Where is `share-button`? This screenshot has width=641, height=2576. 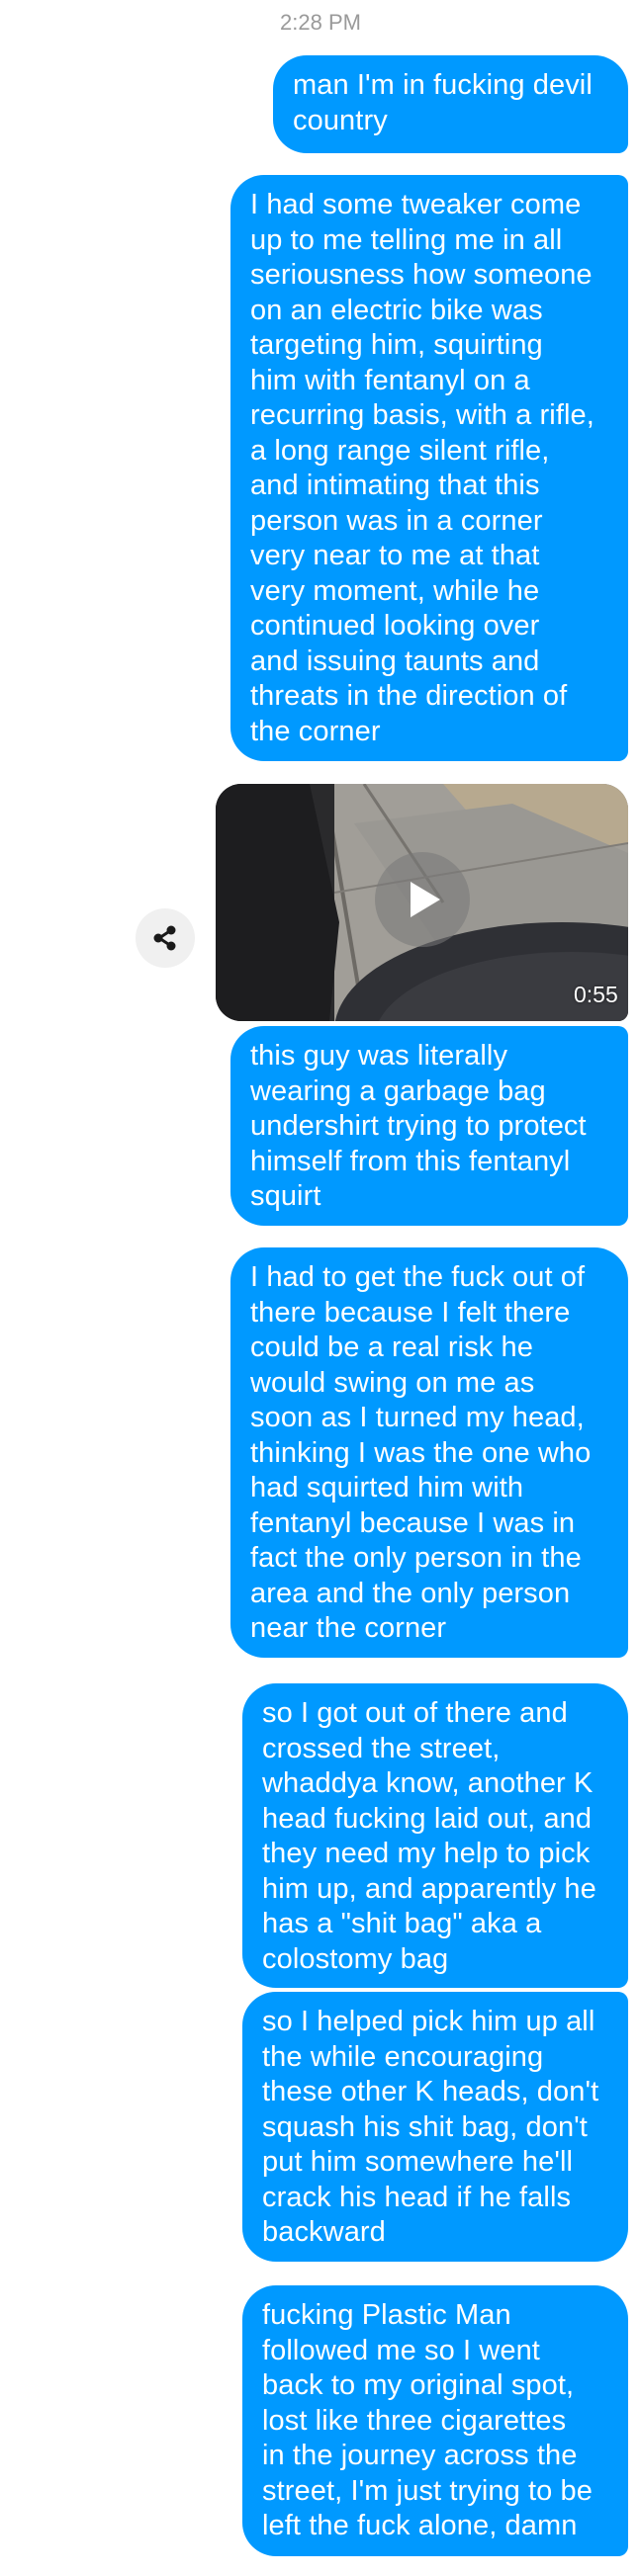
share-button is located at coordinates (165, 938).